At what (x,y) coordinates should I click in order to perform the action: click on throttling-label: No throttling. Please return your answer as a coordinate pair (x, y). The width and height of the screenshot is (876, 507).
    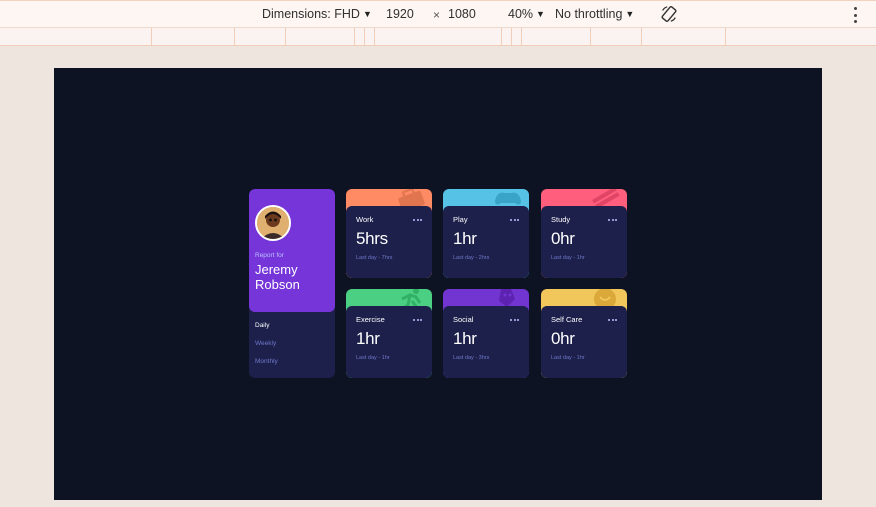
    Looking at the image, I should click on (589, 14).